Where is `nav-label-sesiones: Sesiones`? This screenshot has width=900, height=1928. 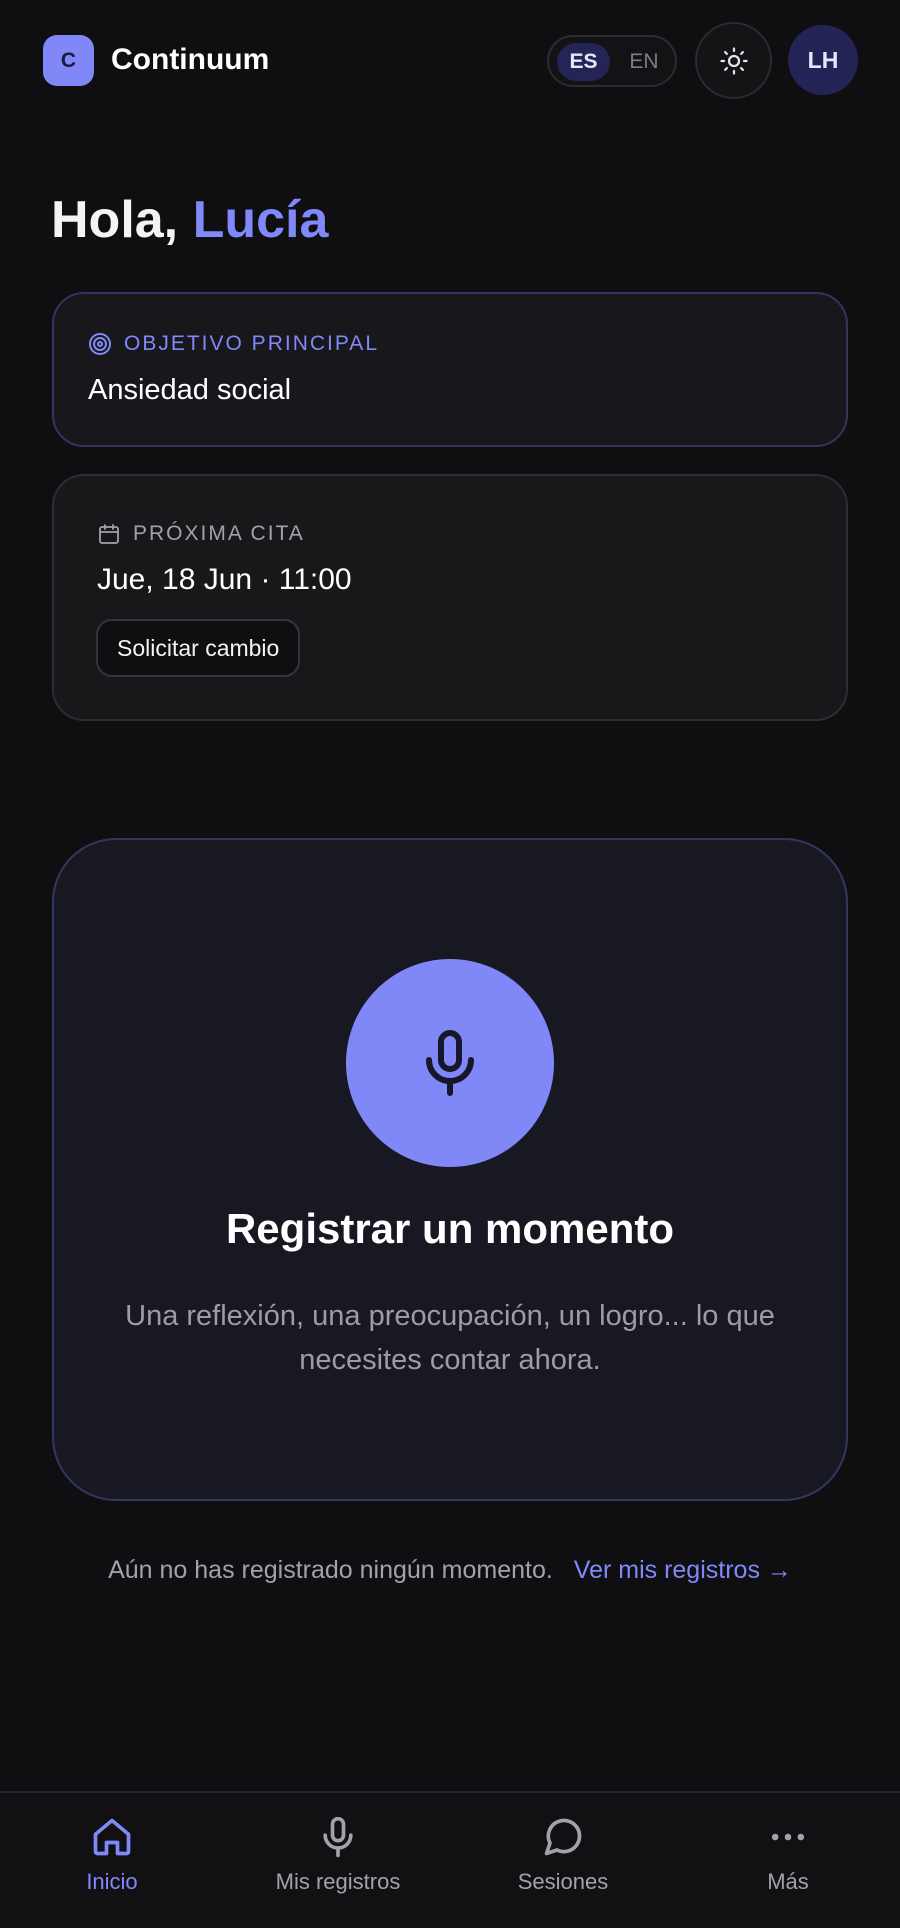
nav-label-sesiones: Sesiones is located at coordinates (563, 1881).